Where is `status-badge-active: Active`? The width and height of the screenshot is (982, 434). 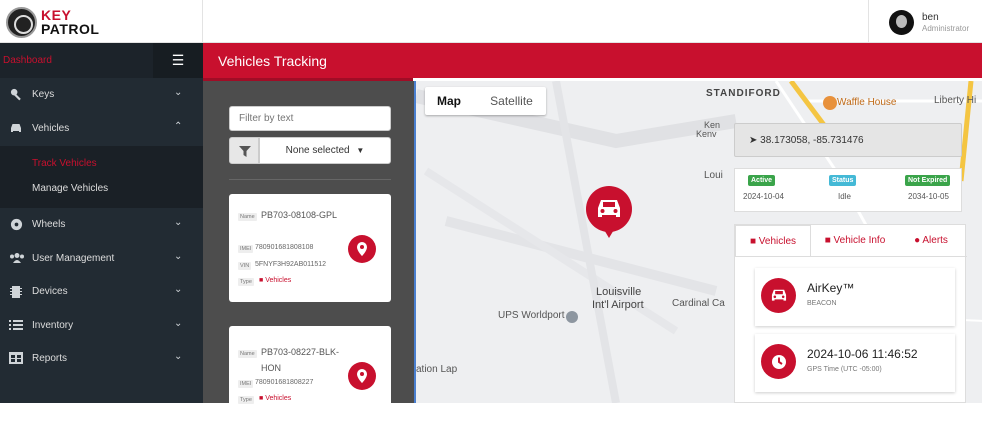 status-badge-active: Active is located at coordinates (762, 180).